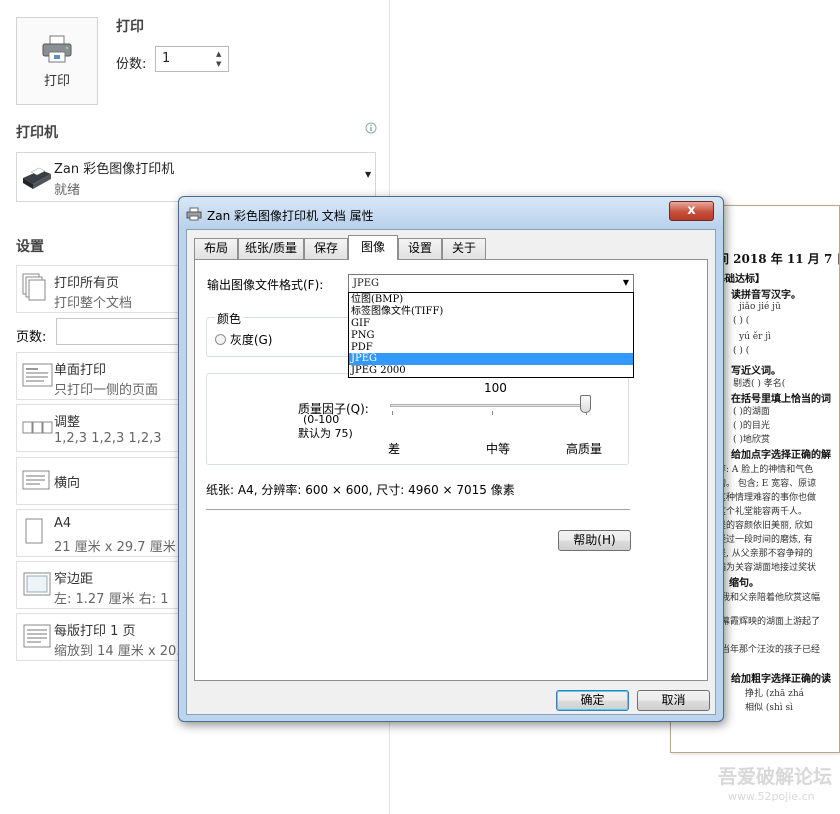 The image size is (840, 814). I want to click on format-option: PDF, so click(491, 348).